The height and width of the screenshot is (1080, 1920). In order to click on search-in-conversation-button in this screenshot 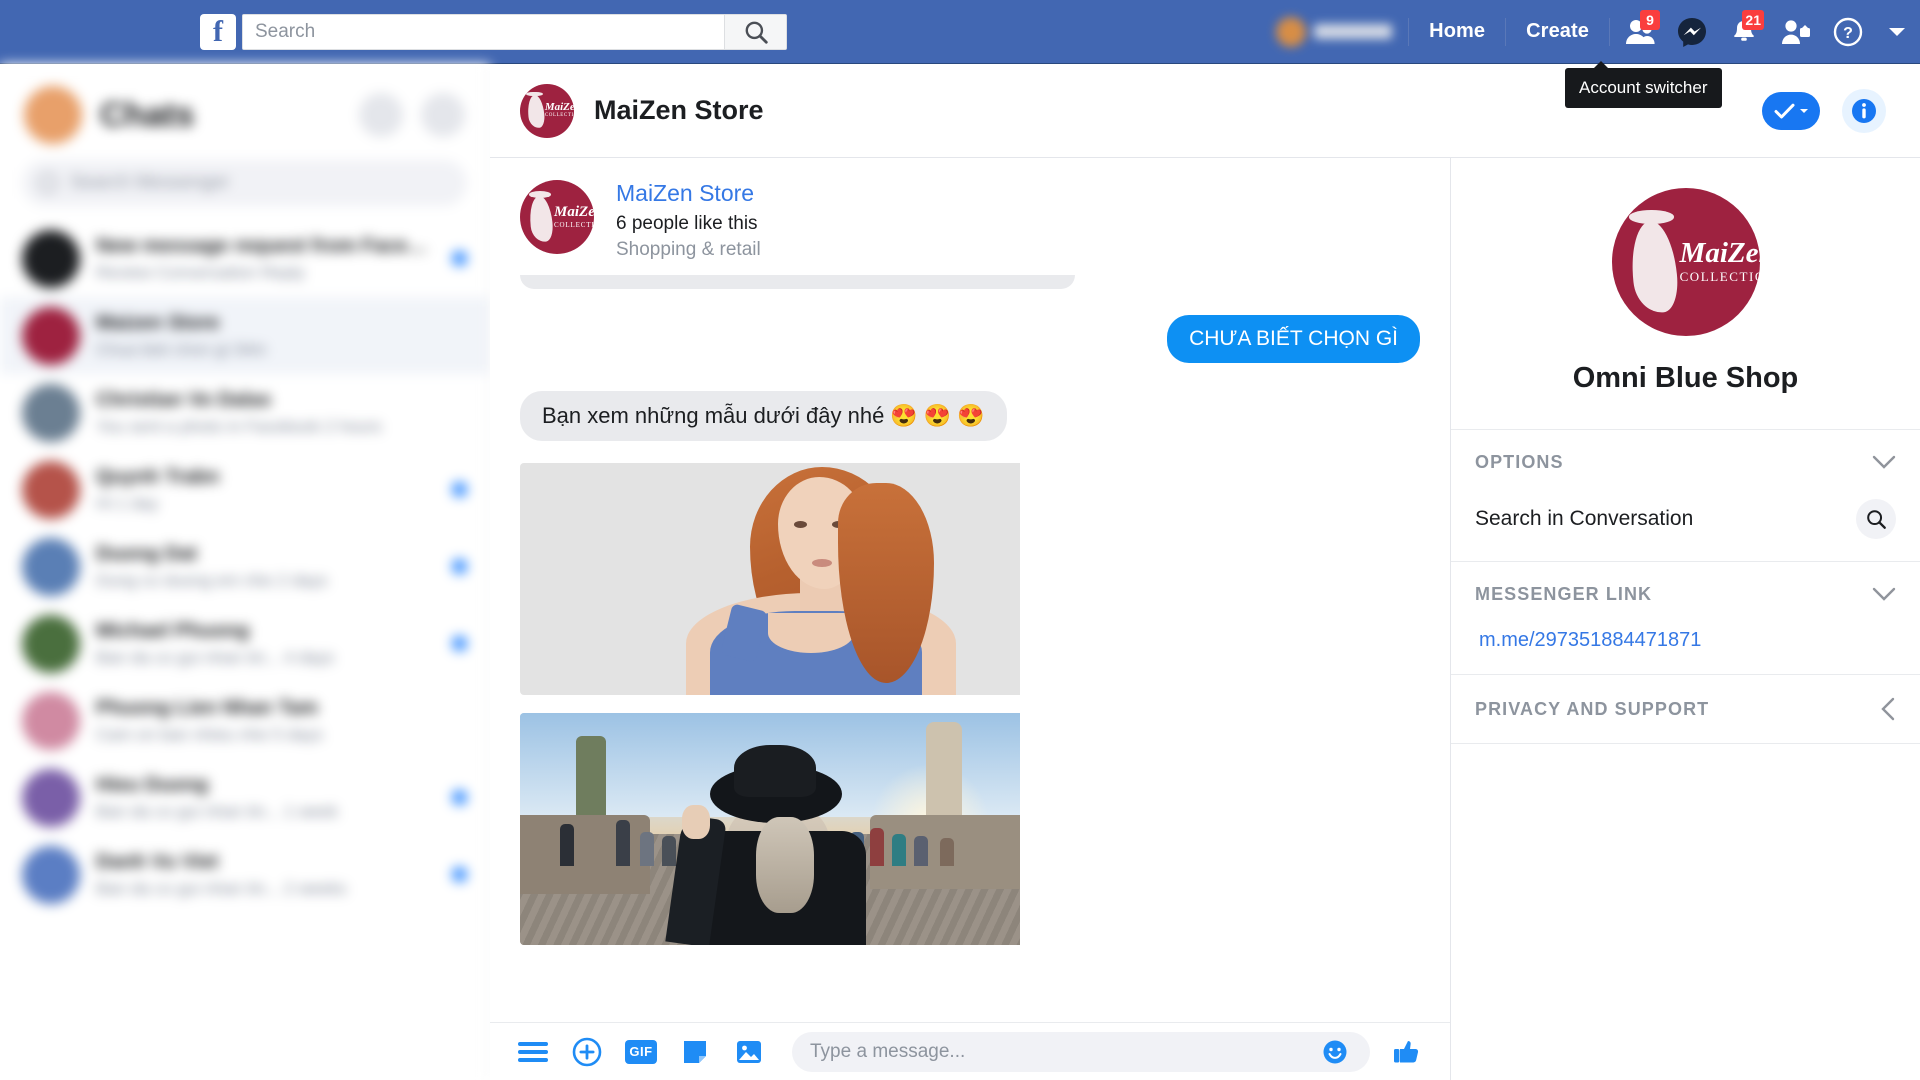, I will do `click(1876, 519)`.